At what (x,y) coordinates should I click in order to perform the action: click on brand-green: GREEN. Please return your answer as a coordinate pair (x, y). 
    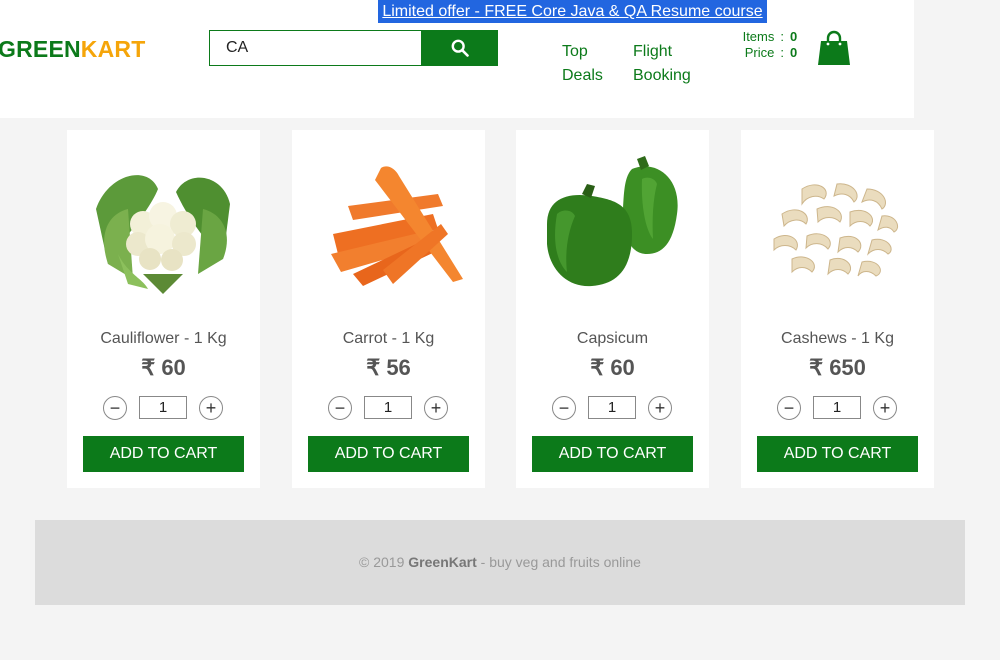
    Looking at the image, I should click on (40, 49).